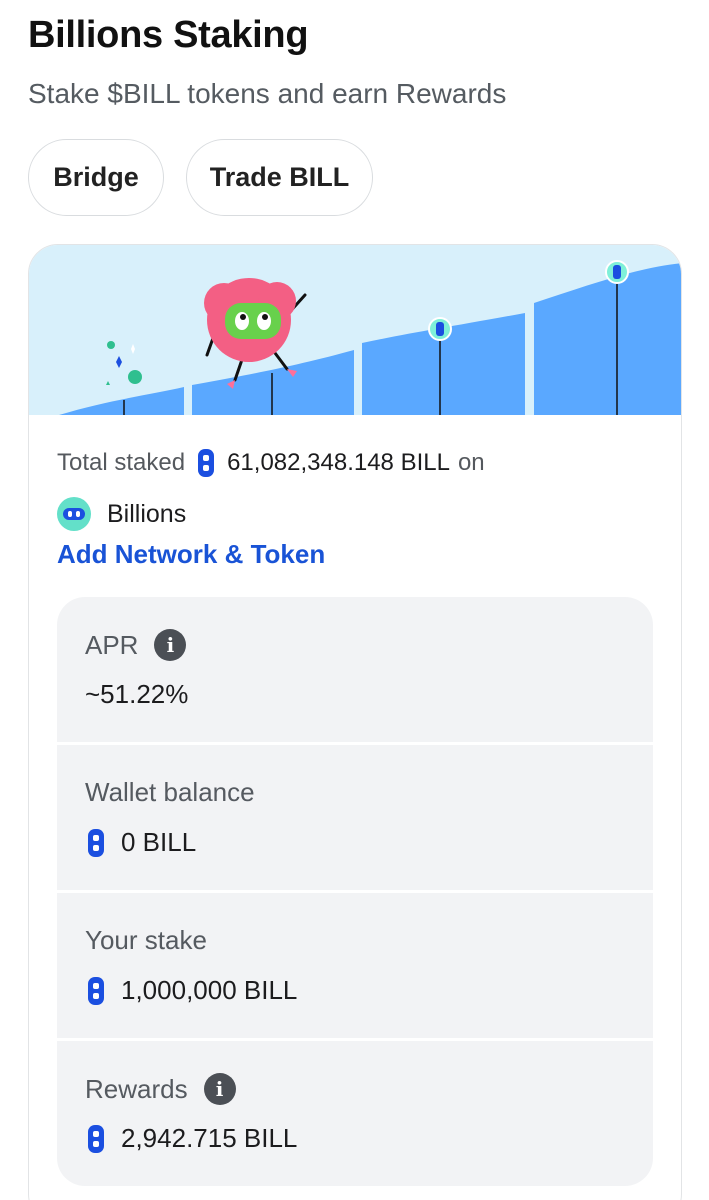  Describe the element at coordinates (355, 330) in the screenshot. I see `hero-illustration` at that location.